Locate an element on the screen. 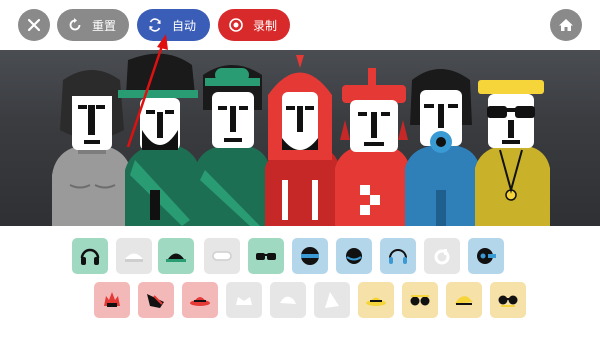 The width and height of the screenshot is (600, 338). sound-fedora-red is located at coordinates (200, 300).